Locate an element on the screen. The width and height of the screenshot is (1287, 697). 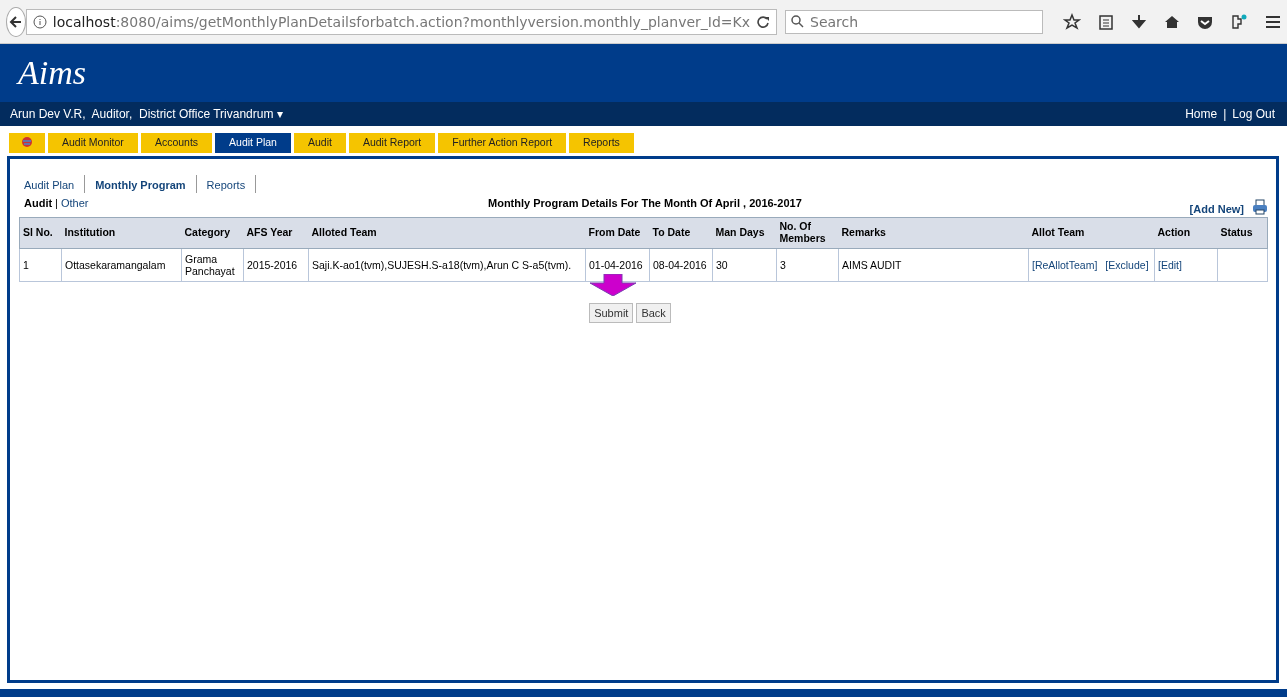
info-icon is located at coordinates (39, 21).